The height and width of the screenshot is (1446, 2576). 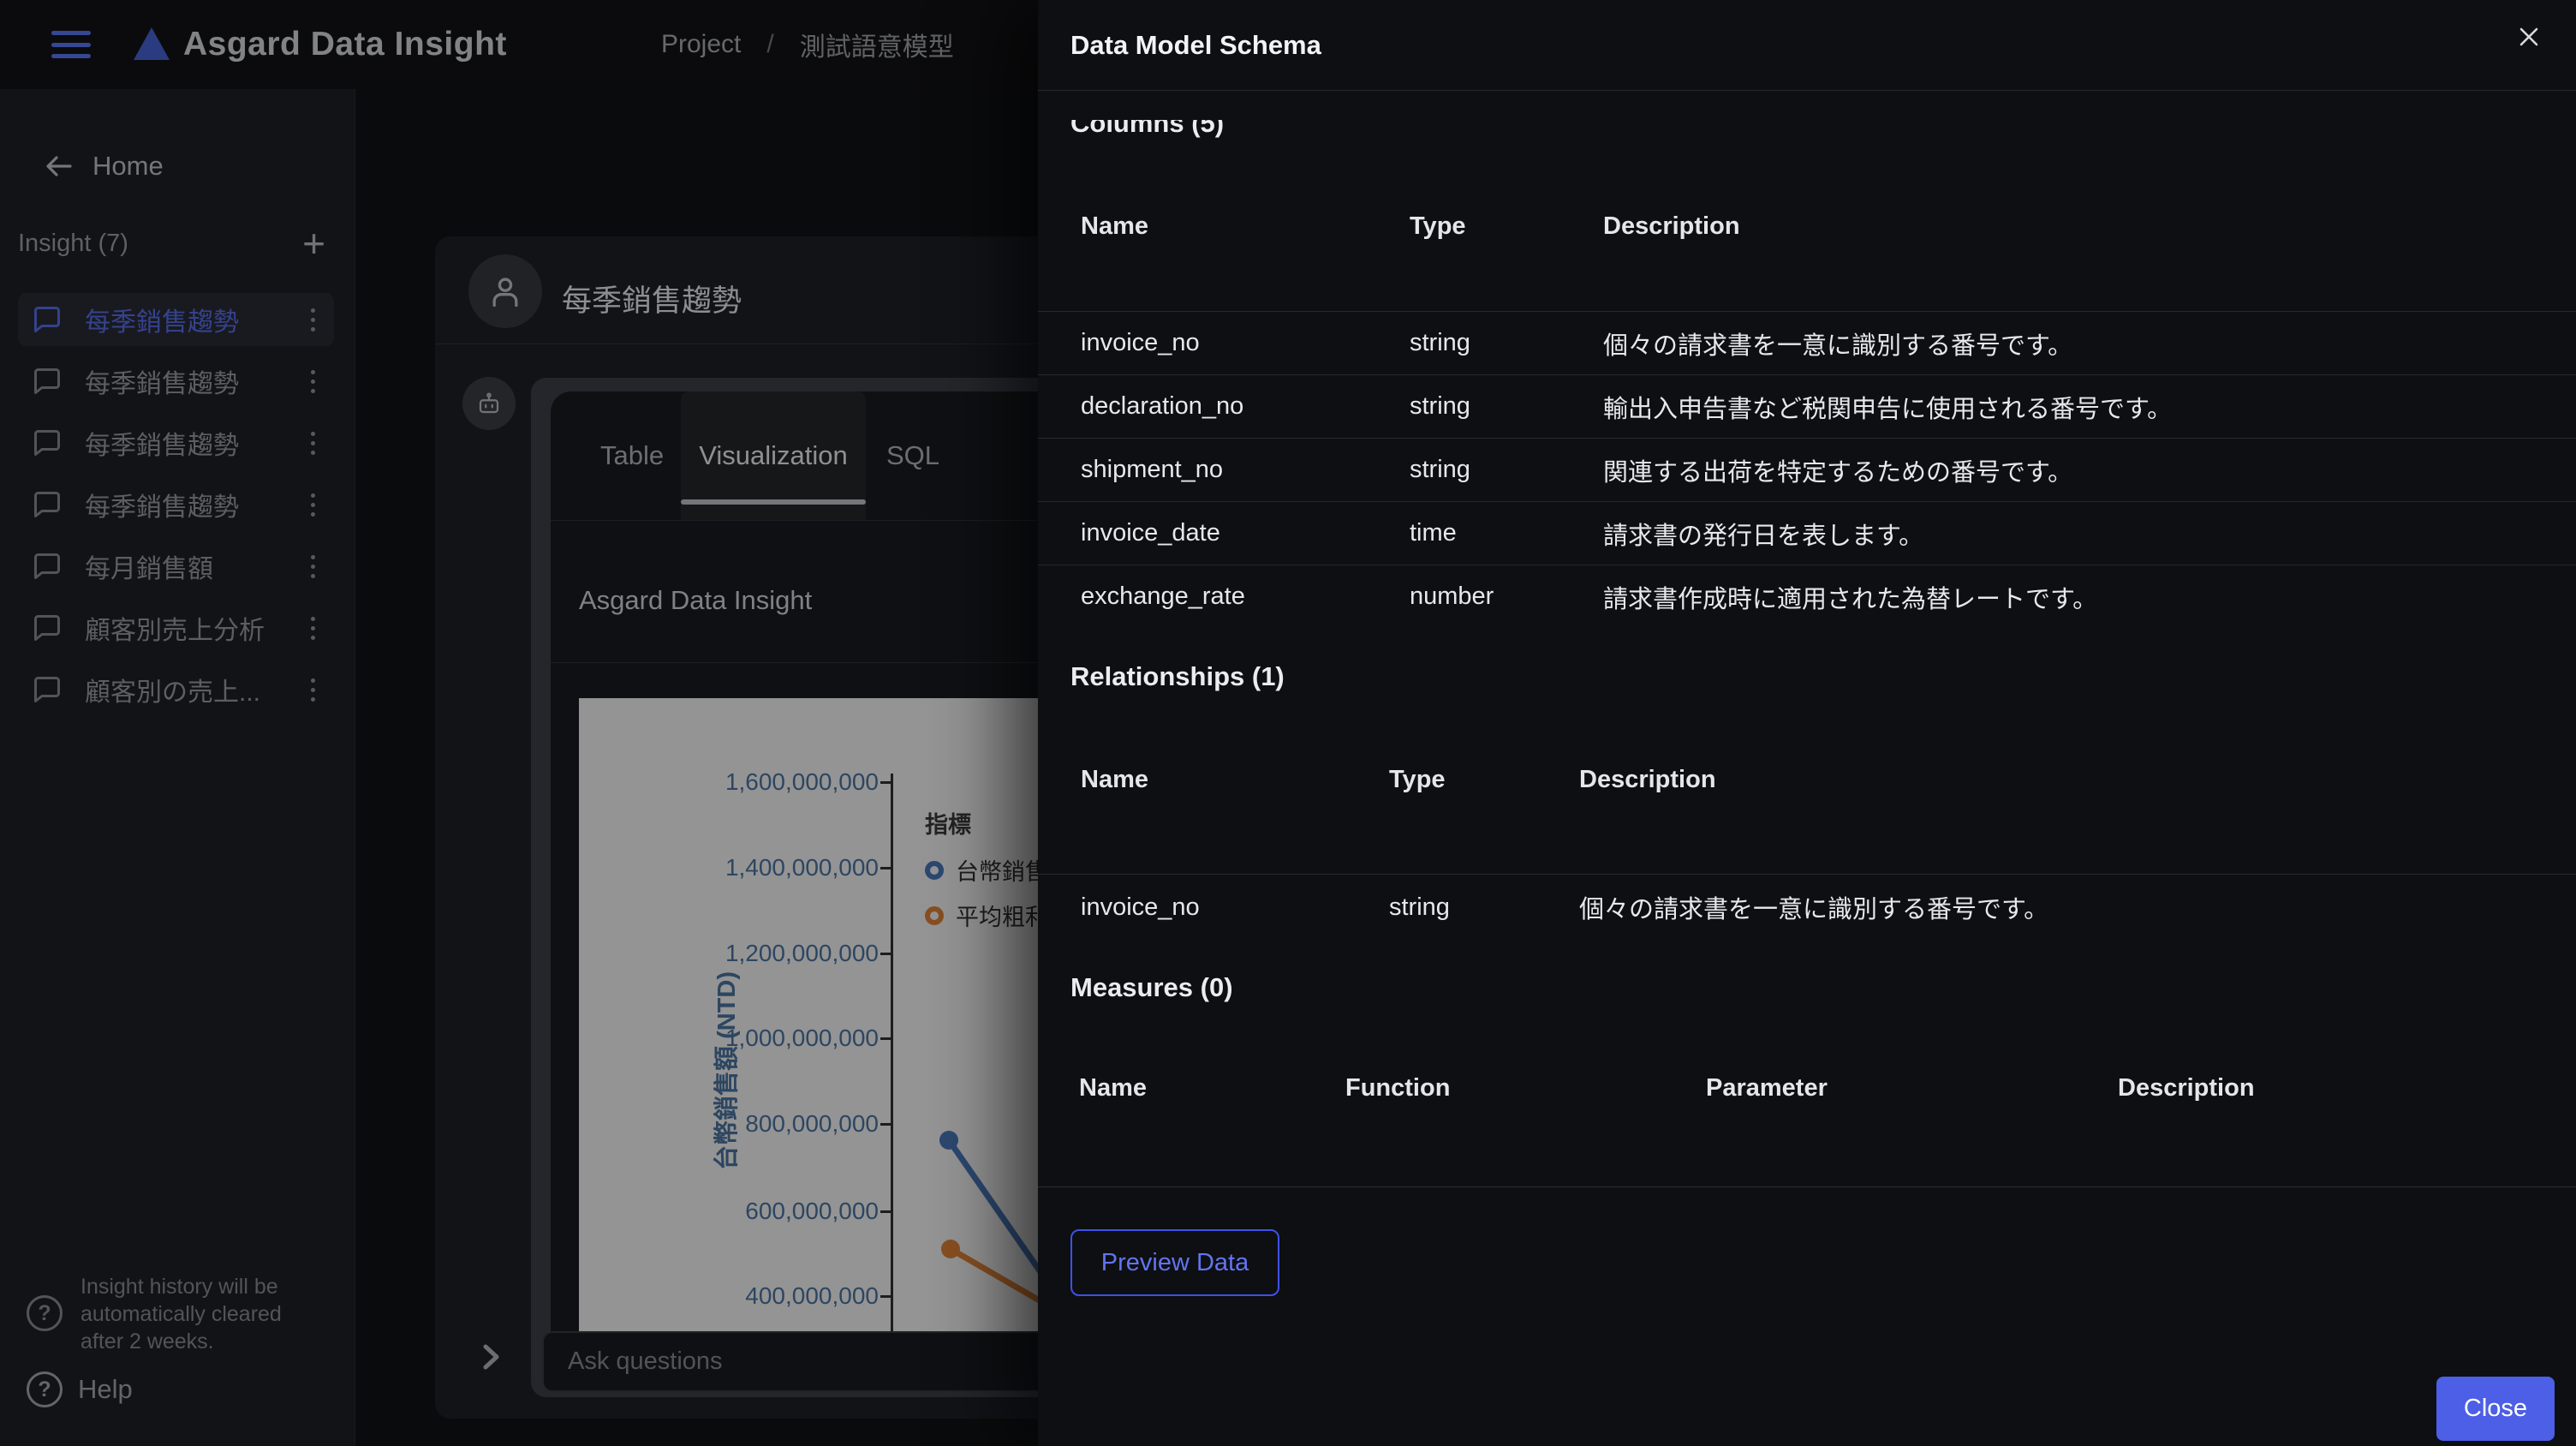 I want to click on cell-name: exchange_rate, so click(x=1163, y=597).